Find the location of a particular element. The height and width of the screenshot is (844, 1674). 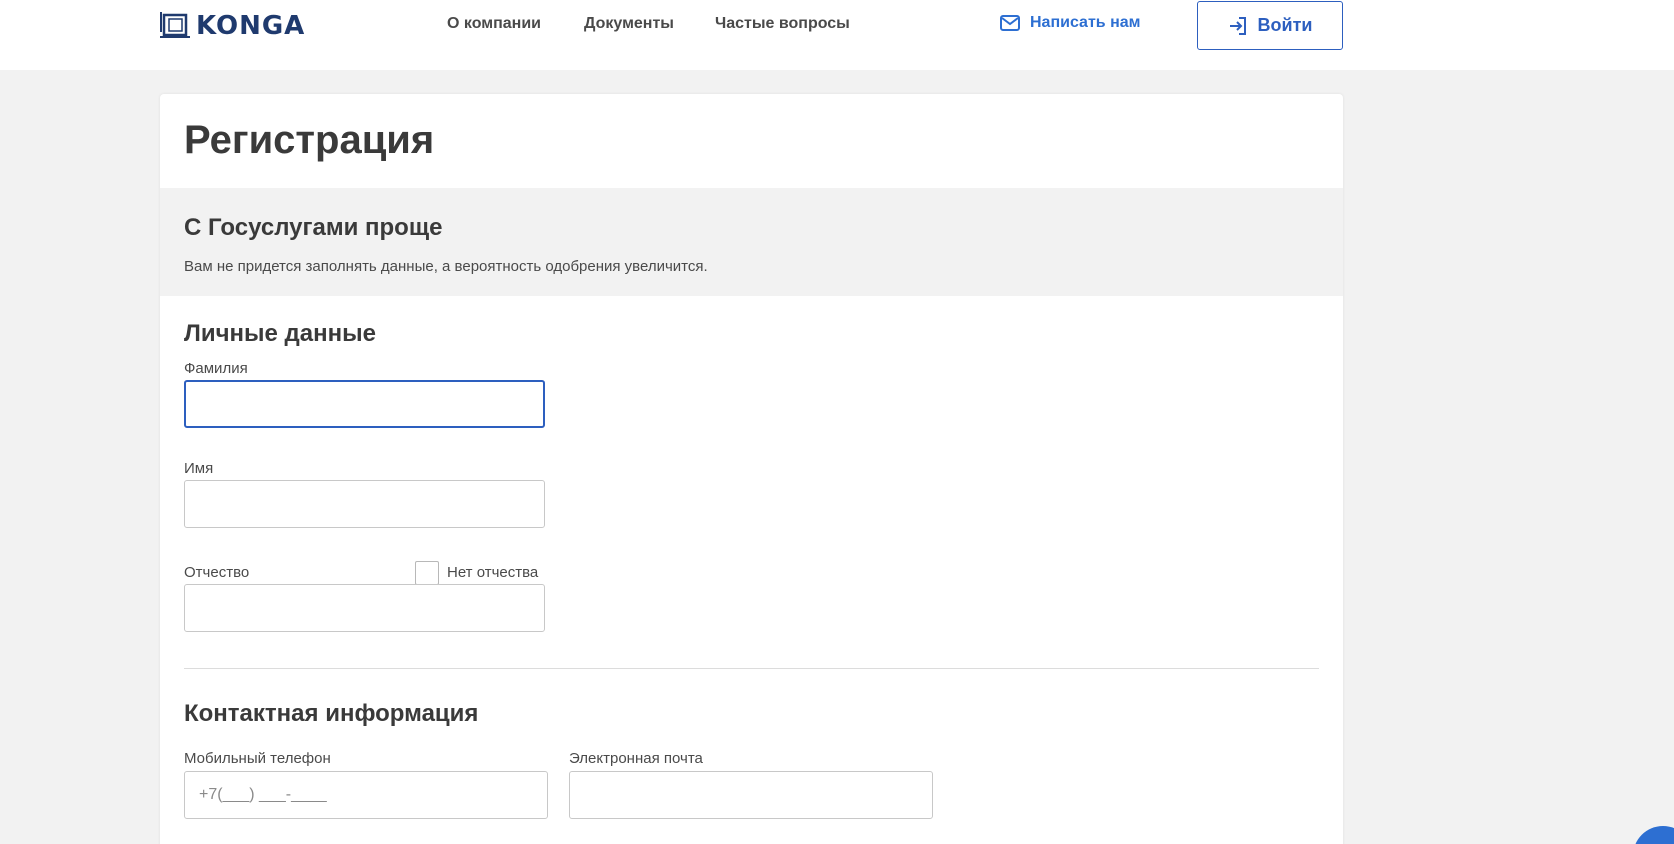

no-patronymic-checkbox is located at coordinates (427, 573).